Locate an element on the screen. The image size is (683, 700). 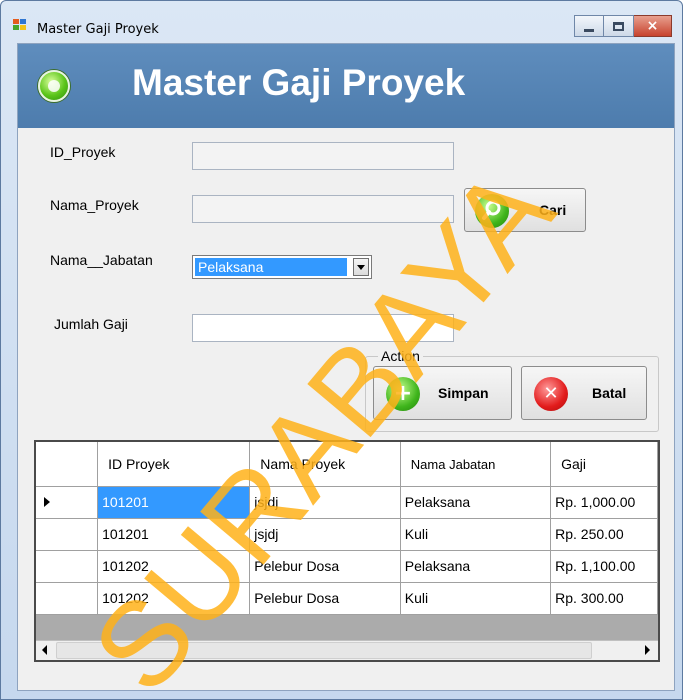
simpan-button: + Simpan is located at coordinates (442, 393).